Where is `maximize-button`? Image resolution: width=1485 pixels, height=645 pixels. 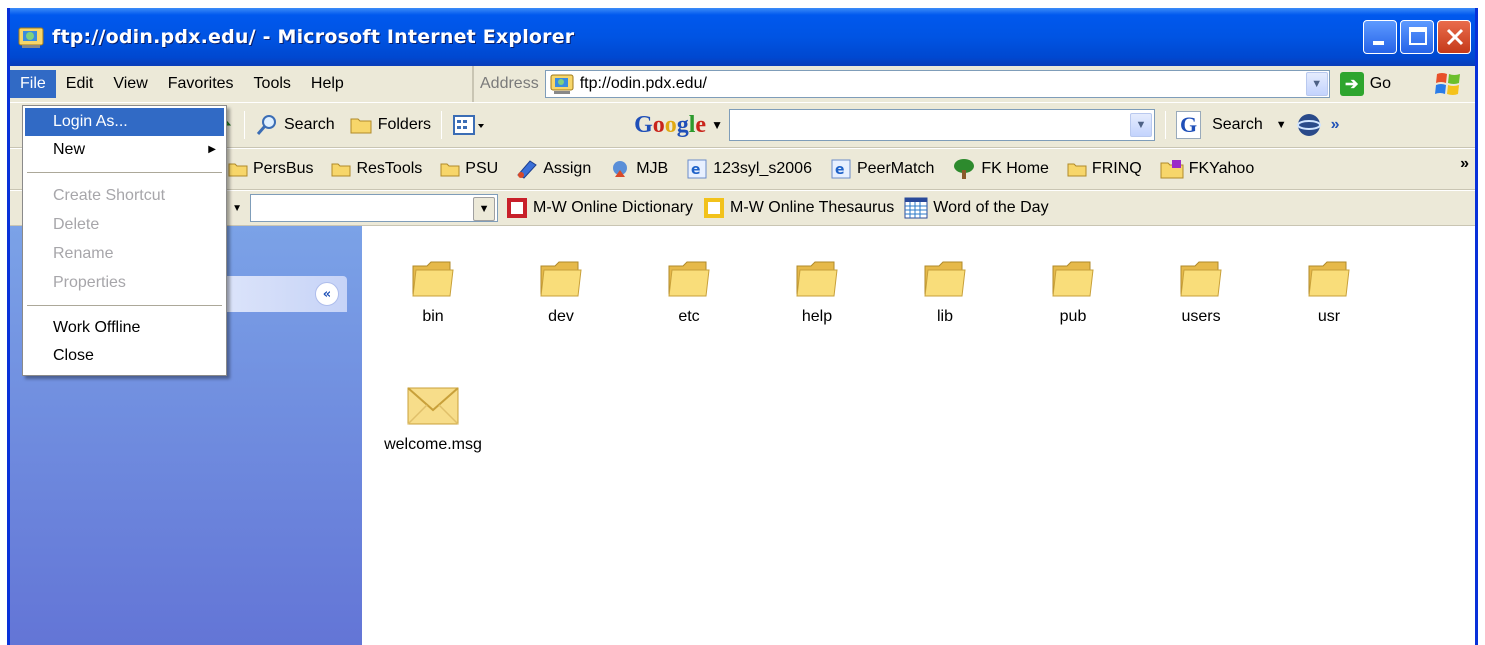
maximize-button is located at coordinates (1417, 37).